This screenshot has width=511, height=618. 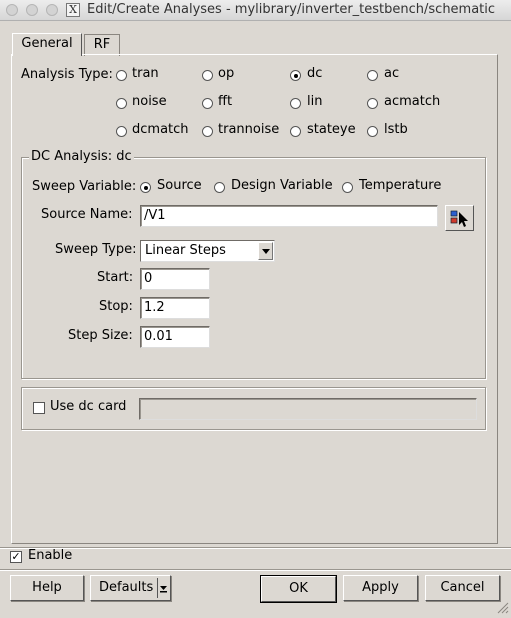 I want to click on defaults-label: Defaults, so click(x=126, y=587).